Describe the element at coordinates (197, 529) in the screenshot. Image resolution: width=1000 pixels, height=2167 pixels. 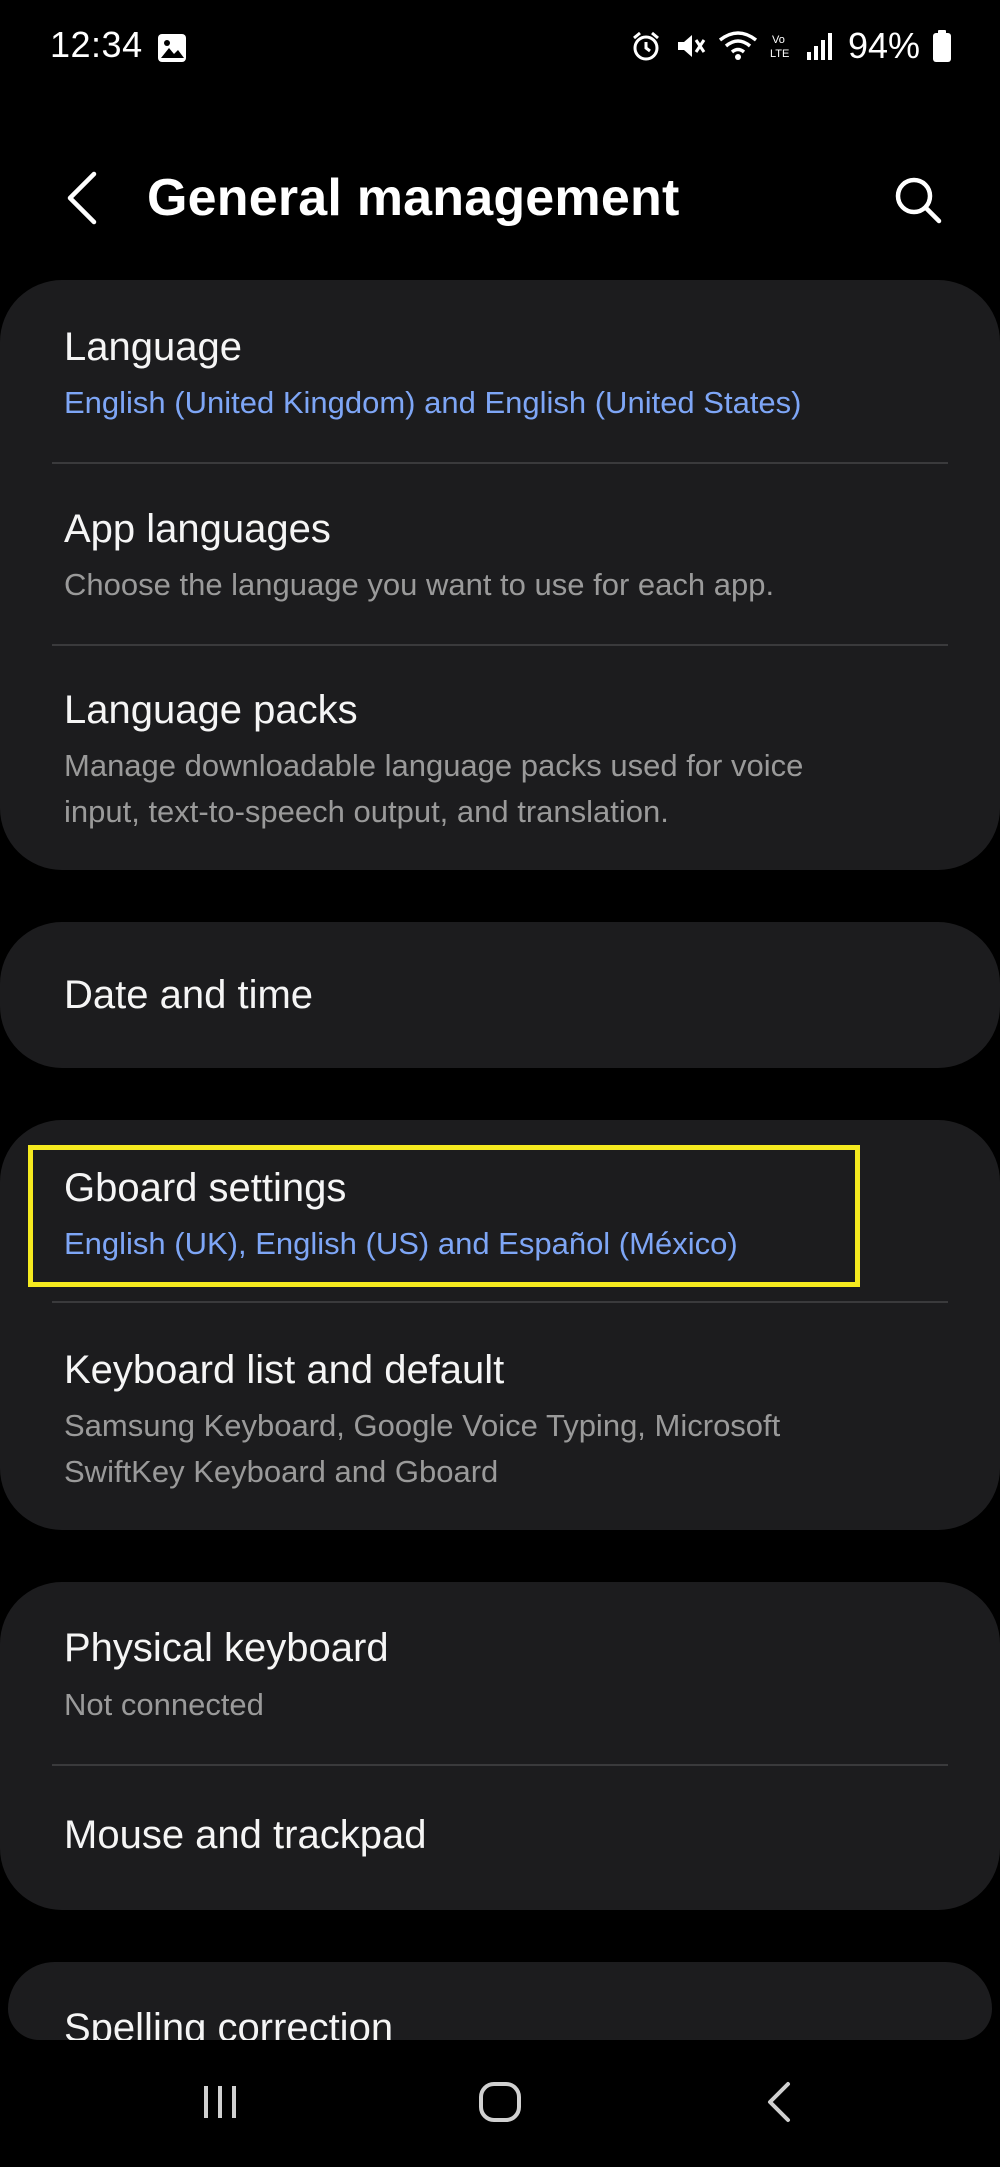
I see `list-item-title: App languages` at that location.